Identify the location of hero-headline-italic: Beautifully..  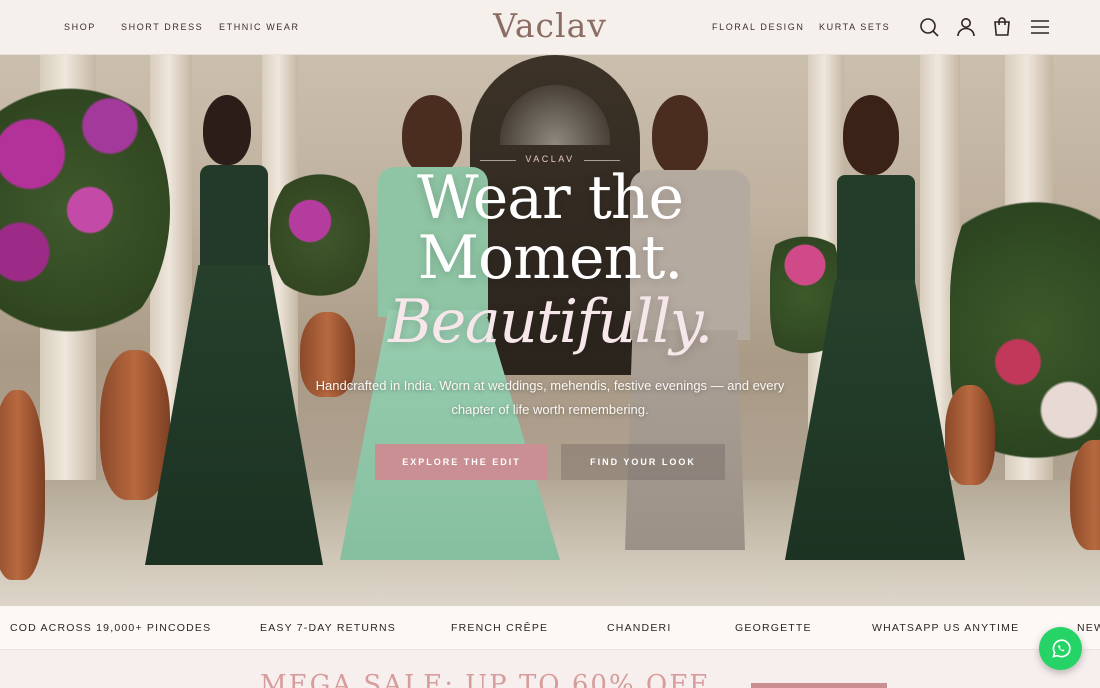
(550, 322).